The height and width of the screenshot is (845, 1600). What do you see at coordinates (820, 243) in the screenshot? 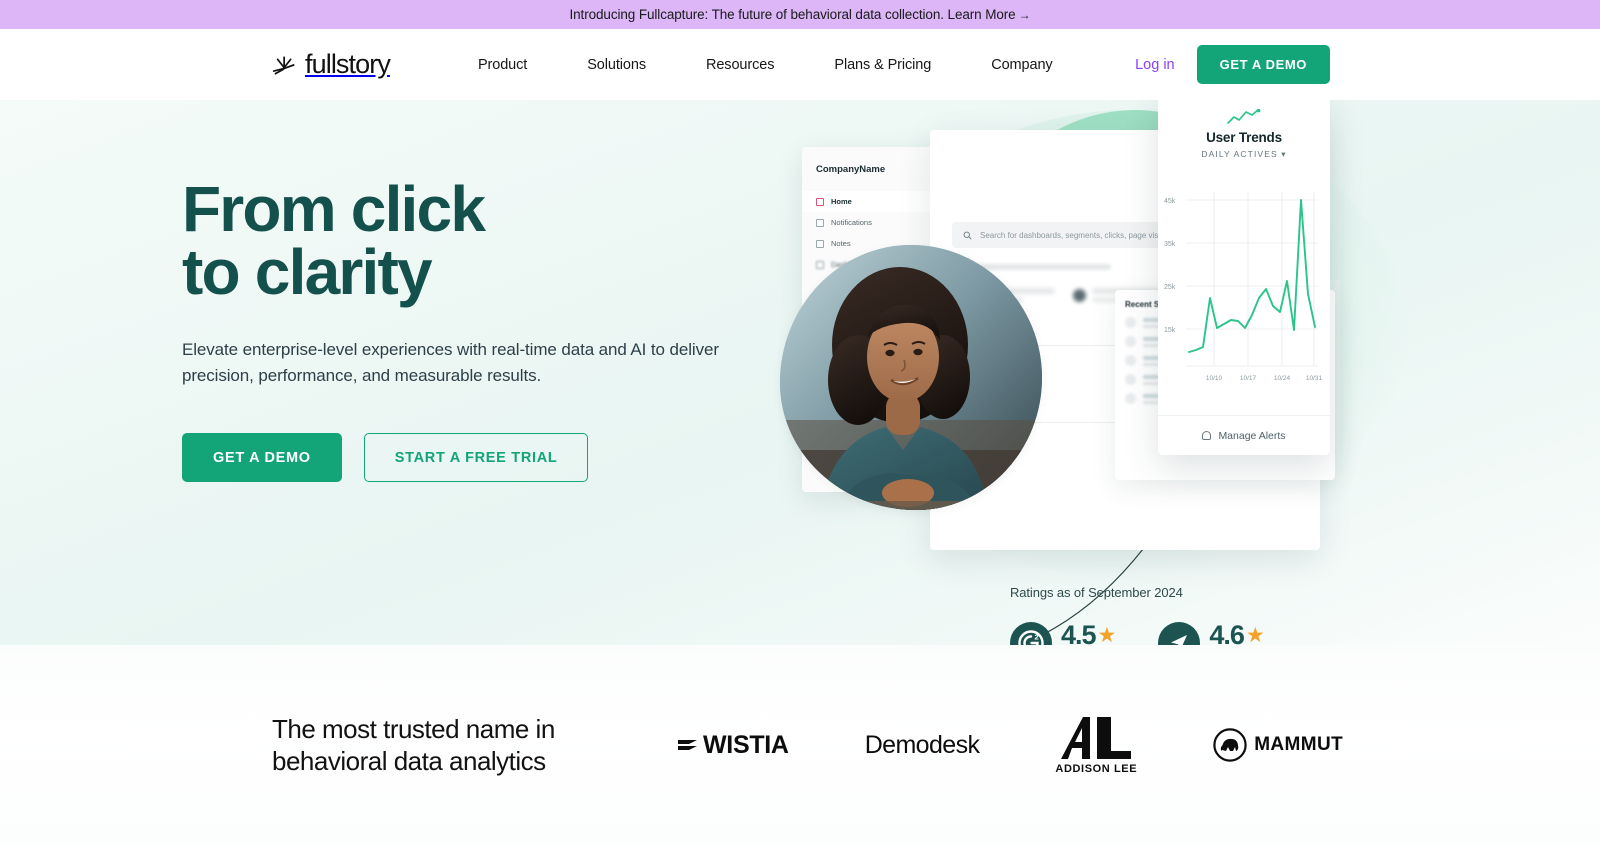
I see `note-icon` at bounding box center [820, 243].